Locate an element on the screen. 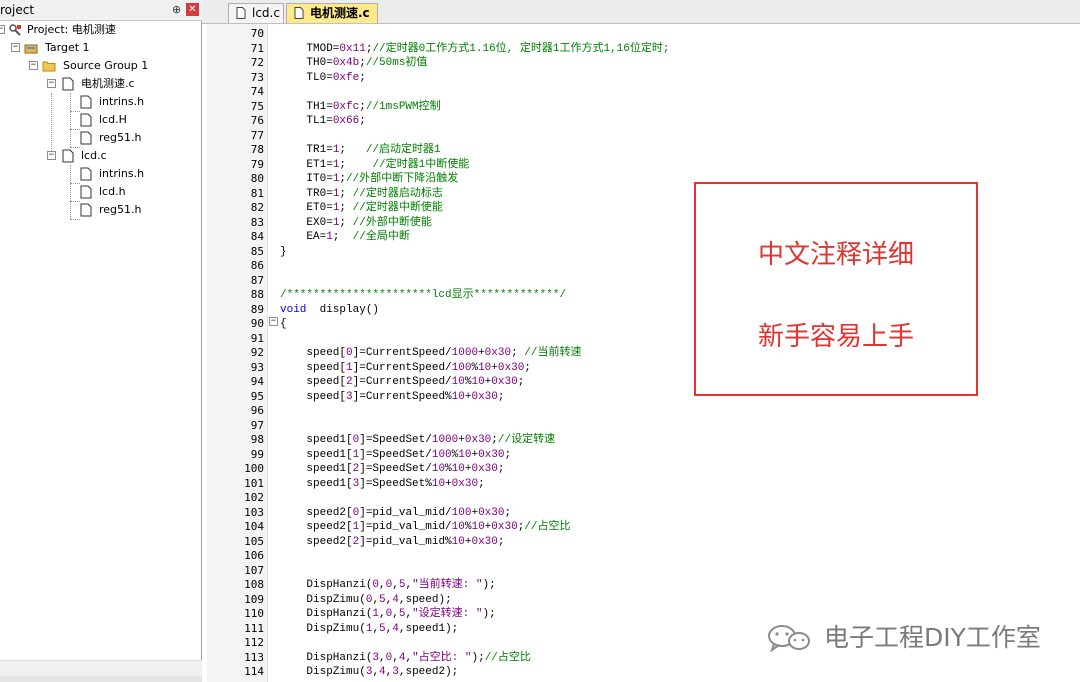 This screenshot has width=1080, height=682. tree-item-label: lcd.h is located at coordinates (112, 191).